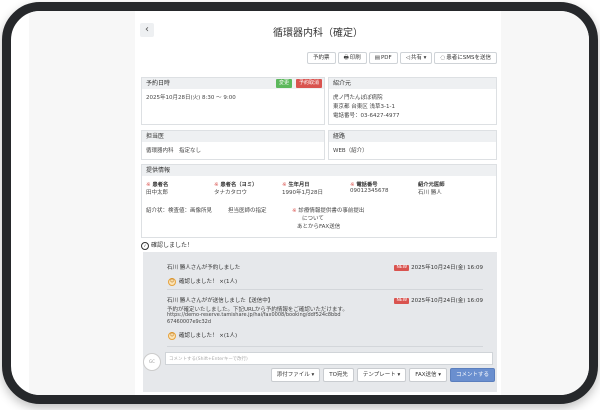 The height and width of the screenshot is (410, 600). I want to click on comment-actions: 添付ファイル ▾ TO宛先 テンプレート ▾ FAX送信 ▾ コメントする, so click(382, 375).